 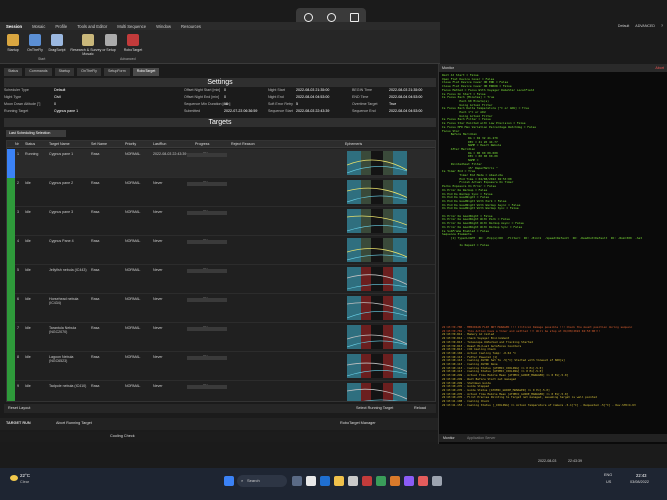 What do you see at coordinates (243, 144) in the screenshot?
I see `column-header: Reject Reason` at bounding box center [243, 144].